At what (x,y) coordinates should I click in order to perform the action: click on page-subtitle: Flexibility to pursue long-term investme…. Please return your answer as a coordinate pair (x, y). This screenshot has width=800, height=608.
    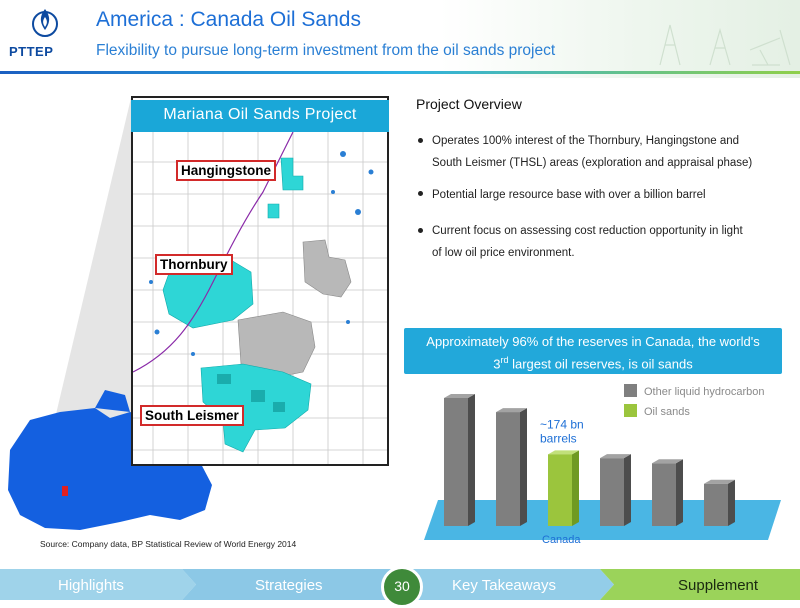
    Looking at the image, I should click on (326, 50).